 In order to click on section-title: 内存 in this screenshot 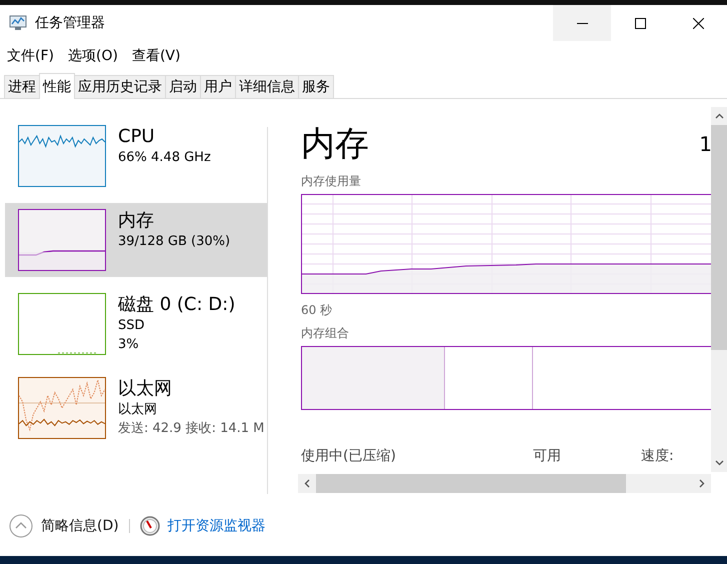, I will do `click(335, 144)`.